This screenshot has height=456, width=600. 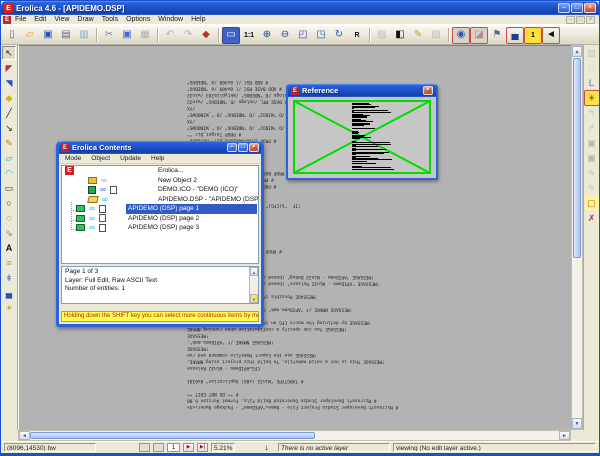 I want to click on line-tool-button: ╱, so click(x=9, y=113).